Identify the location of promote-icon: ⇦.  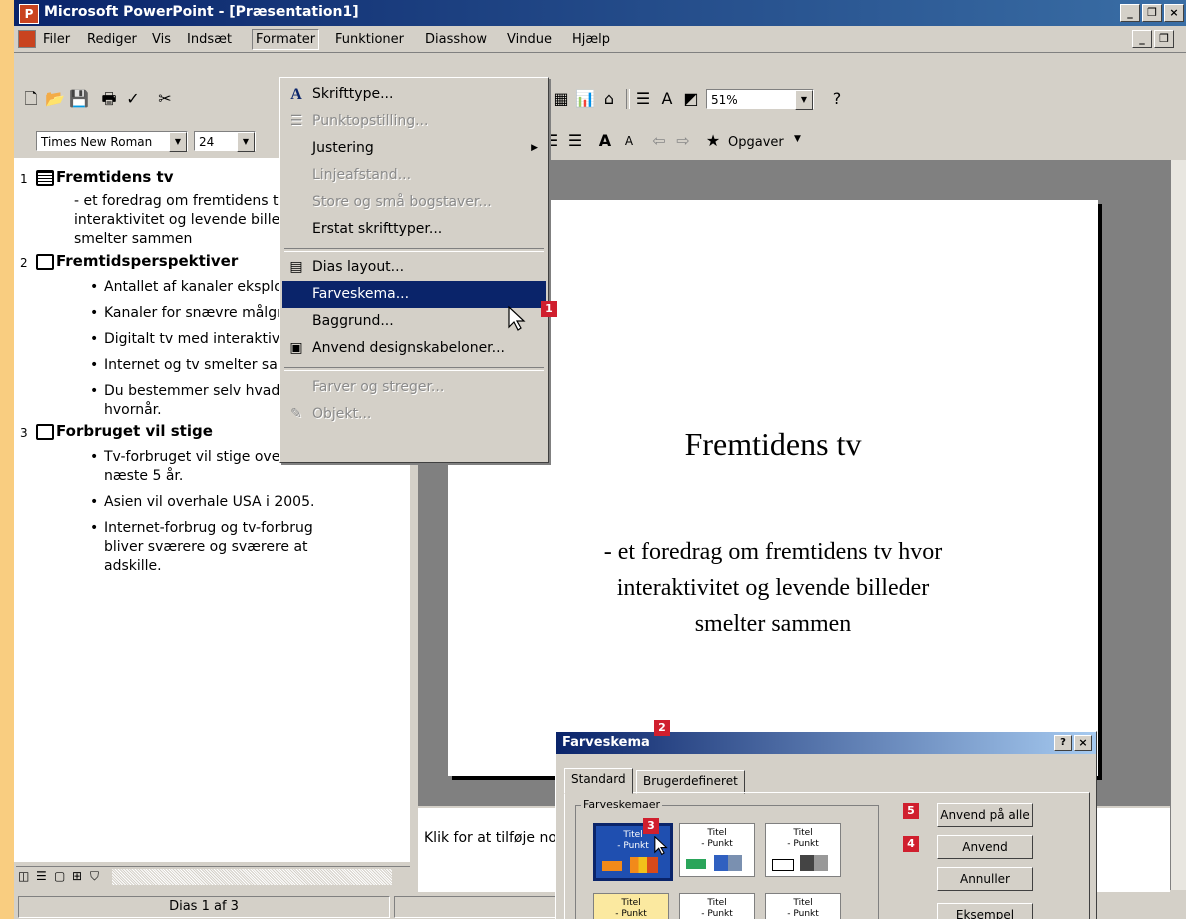
(659, 141).